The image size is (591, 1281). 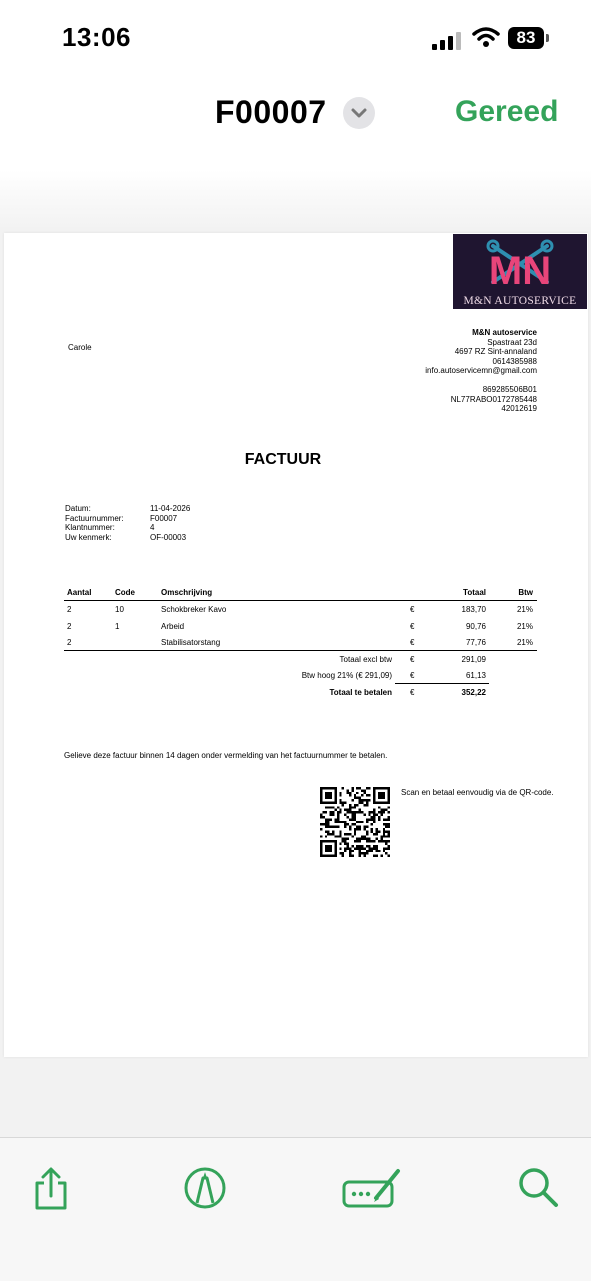 I want to click on meta-value: F00007, so click(x=164, y=518).